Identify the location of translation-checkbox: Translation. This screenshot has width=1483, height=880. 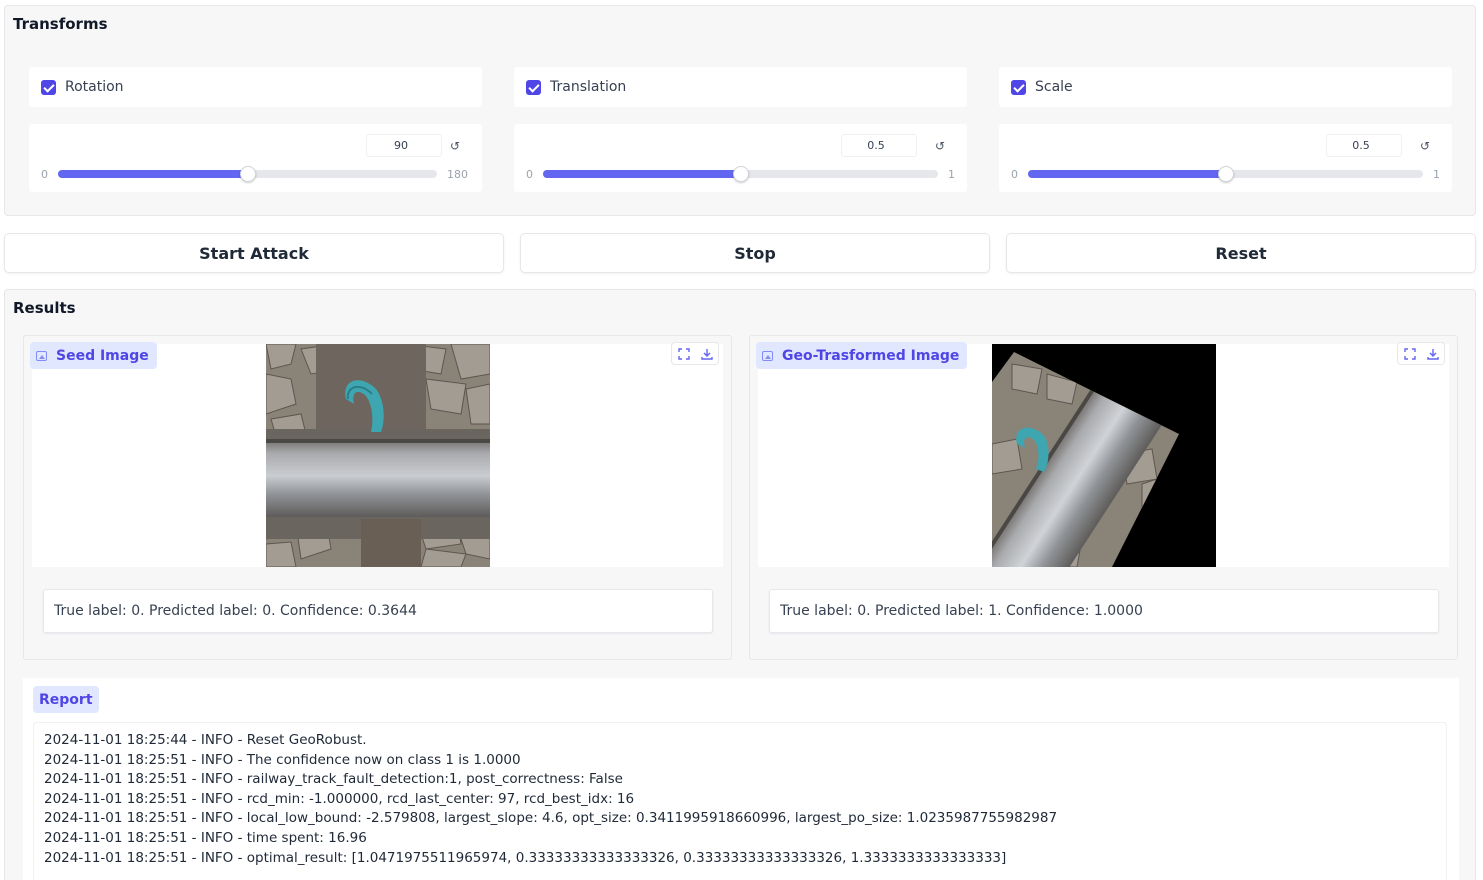
(740, 87).